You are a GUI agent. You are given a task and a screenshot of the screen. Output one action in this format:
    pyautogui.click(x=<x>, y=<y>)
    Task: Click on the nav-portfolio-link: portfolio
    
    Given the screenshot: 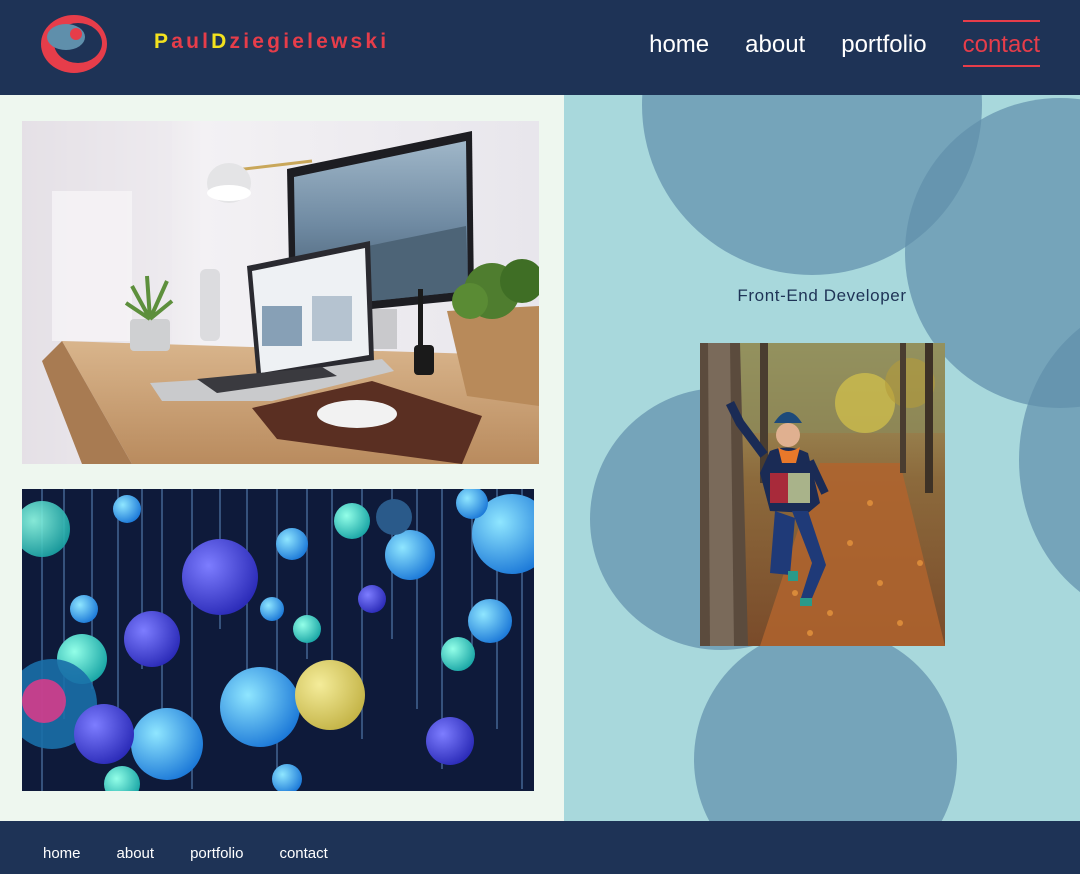 What is the action you would take?
    pyautogui.click(x=883, y=43)
    